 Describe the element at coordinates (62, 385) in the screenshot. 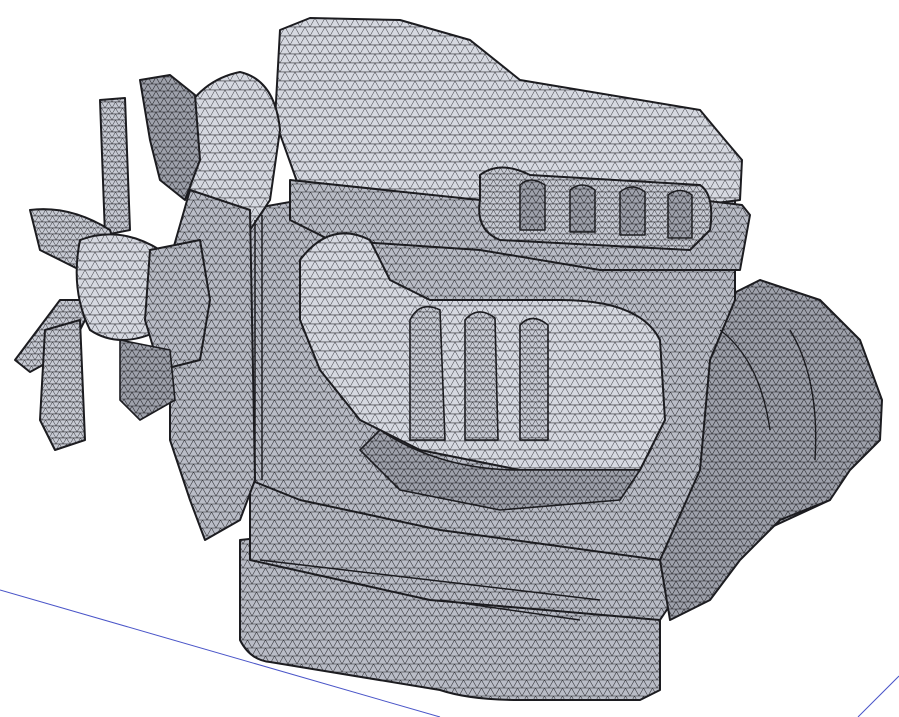

I see `fan-blade-bottom` at that location.